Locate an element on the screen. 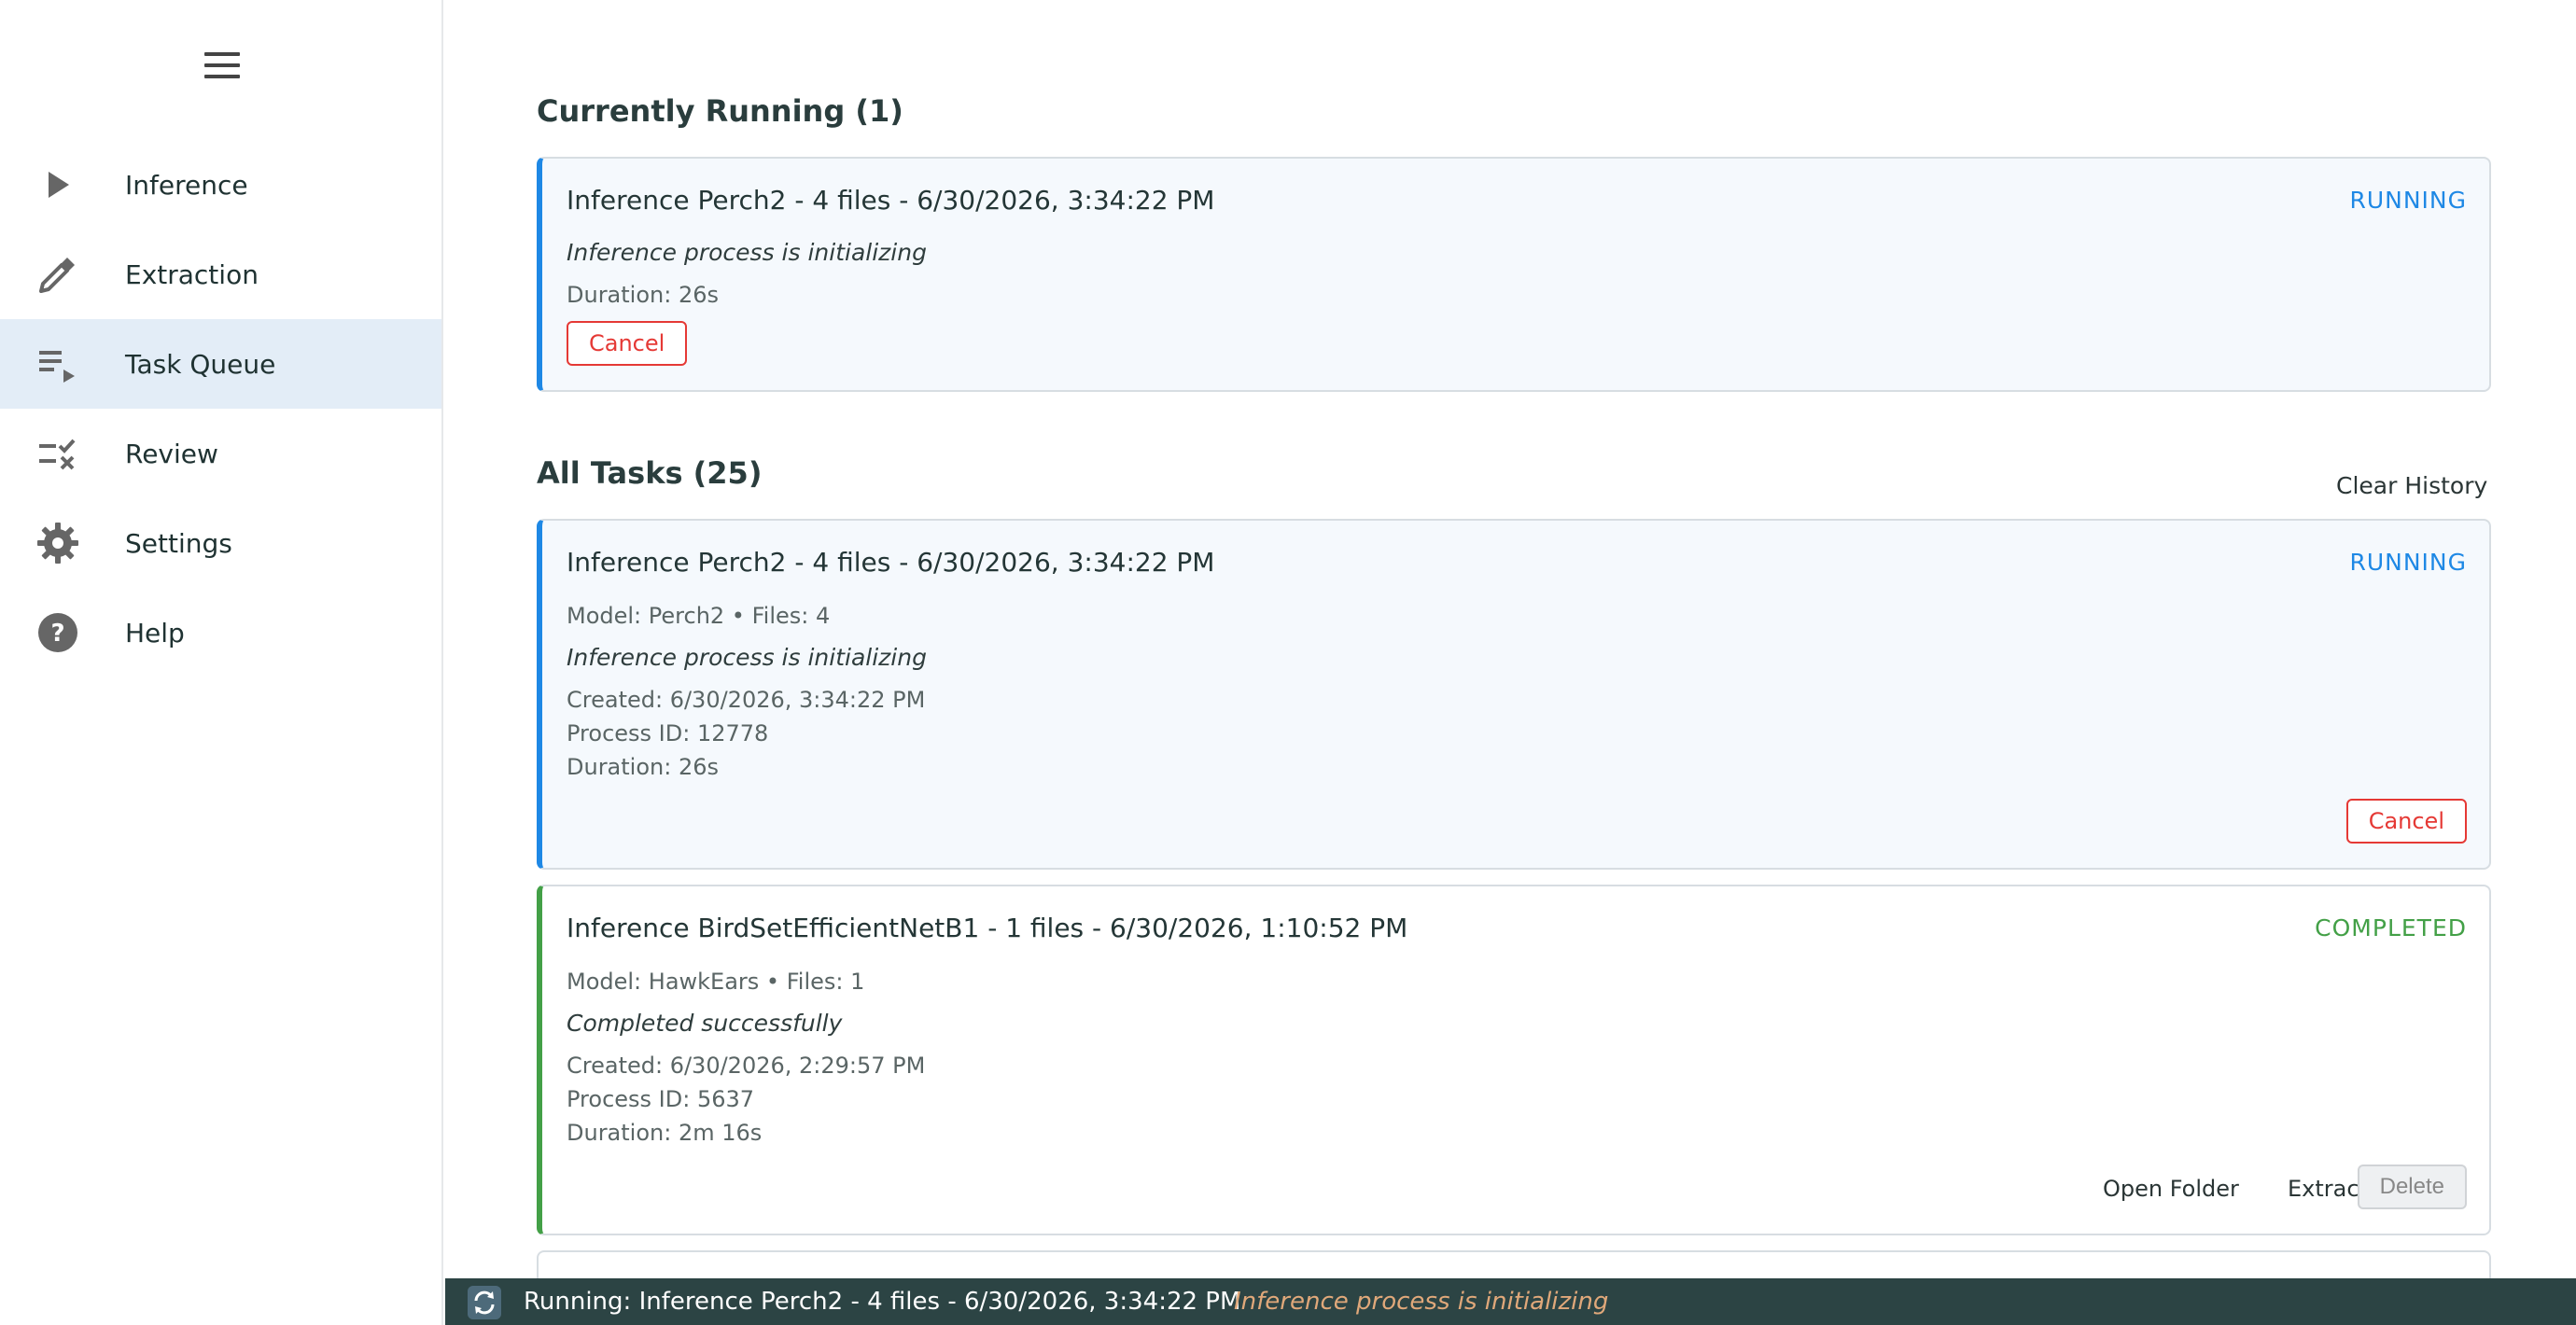 This screenshot has height=1325, width=2576. sidebar-item-label: Inference is located at coordinates (186, 185).